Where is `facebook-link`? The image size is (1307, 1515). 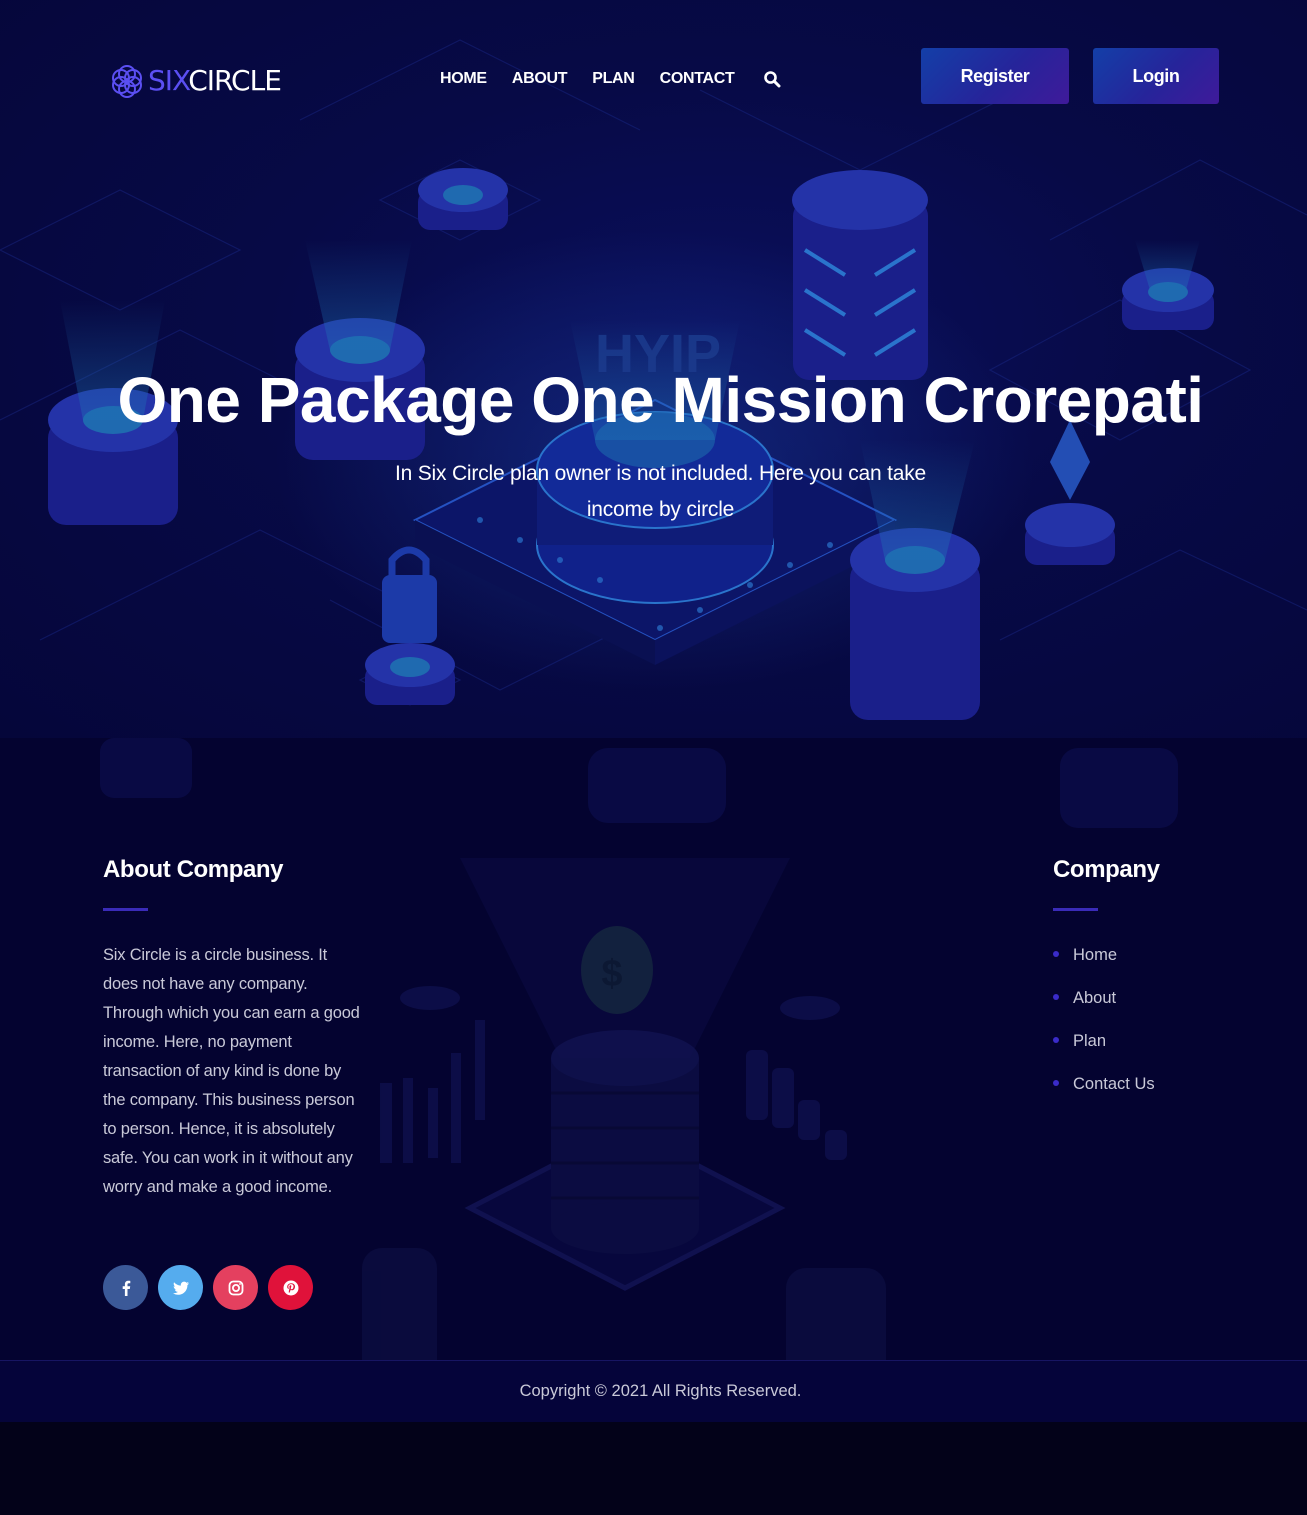
facebook-link is located at coordinates (125, 1287).